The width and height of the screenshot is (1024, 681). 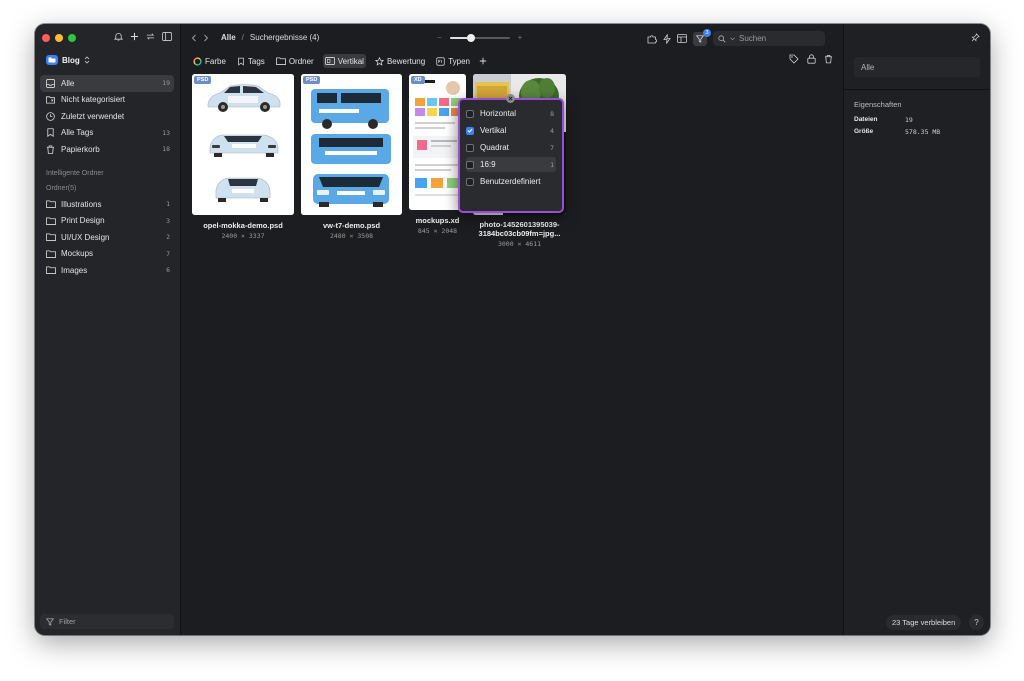 I want to click on folders-heading: Ordner(5), so click(x=61, y=188).